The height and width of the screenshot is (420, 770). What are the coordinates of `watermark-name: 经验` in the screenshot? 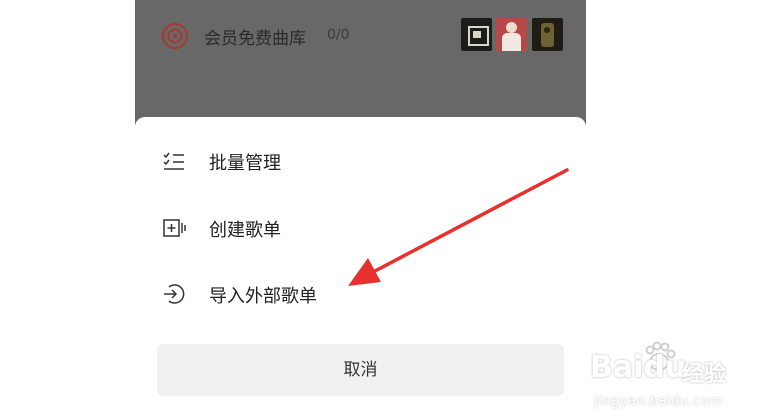 It's located at (704, 374).